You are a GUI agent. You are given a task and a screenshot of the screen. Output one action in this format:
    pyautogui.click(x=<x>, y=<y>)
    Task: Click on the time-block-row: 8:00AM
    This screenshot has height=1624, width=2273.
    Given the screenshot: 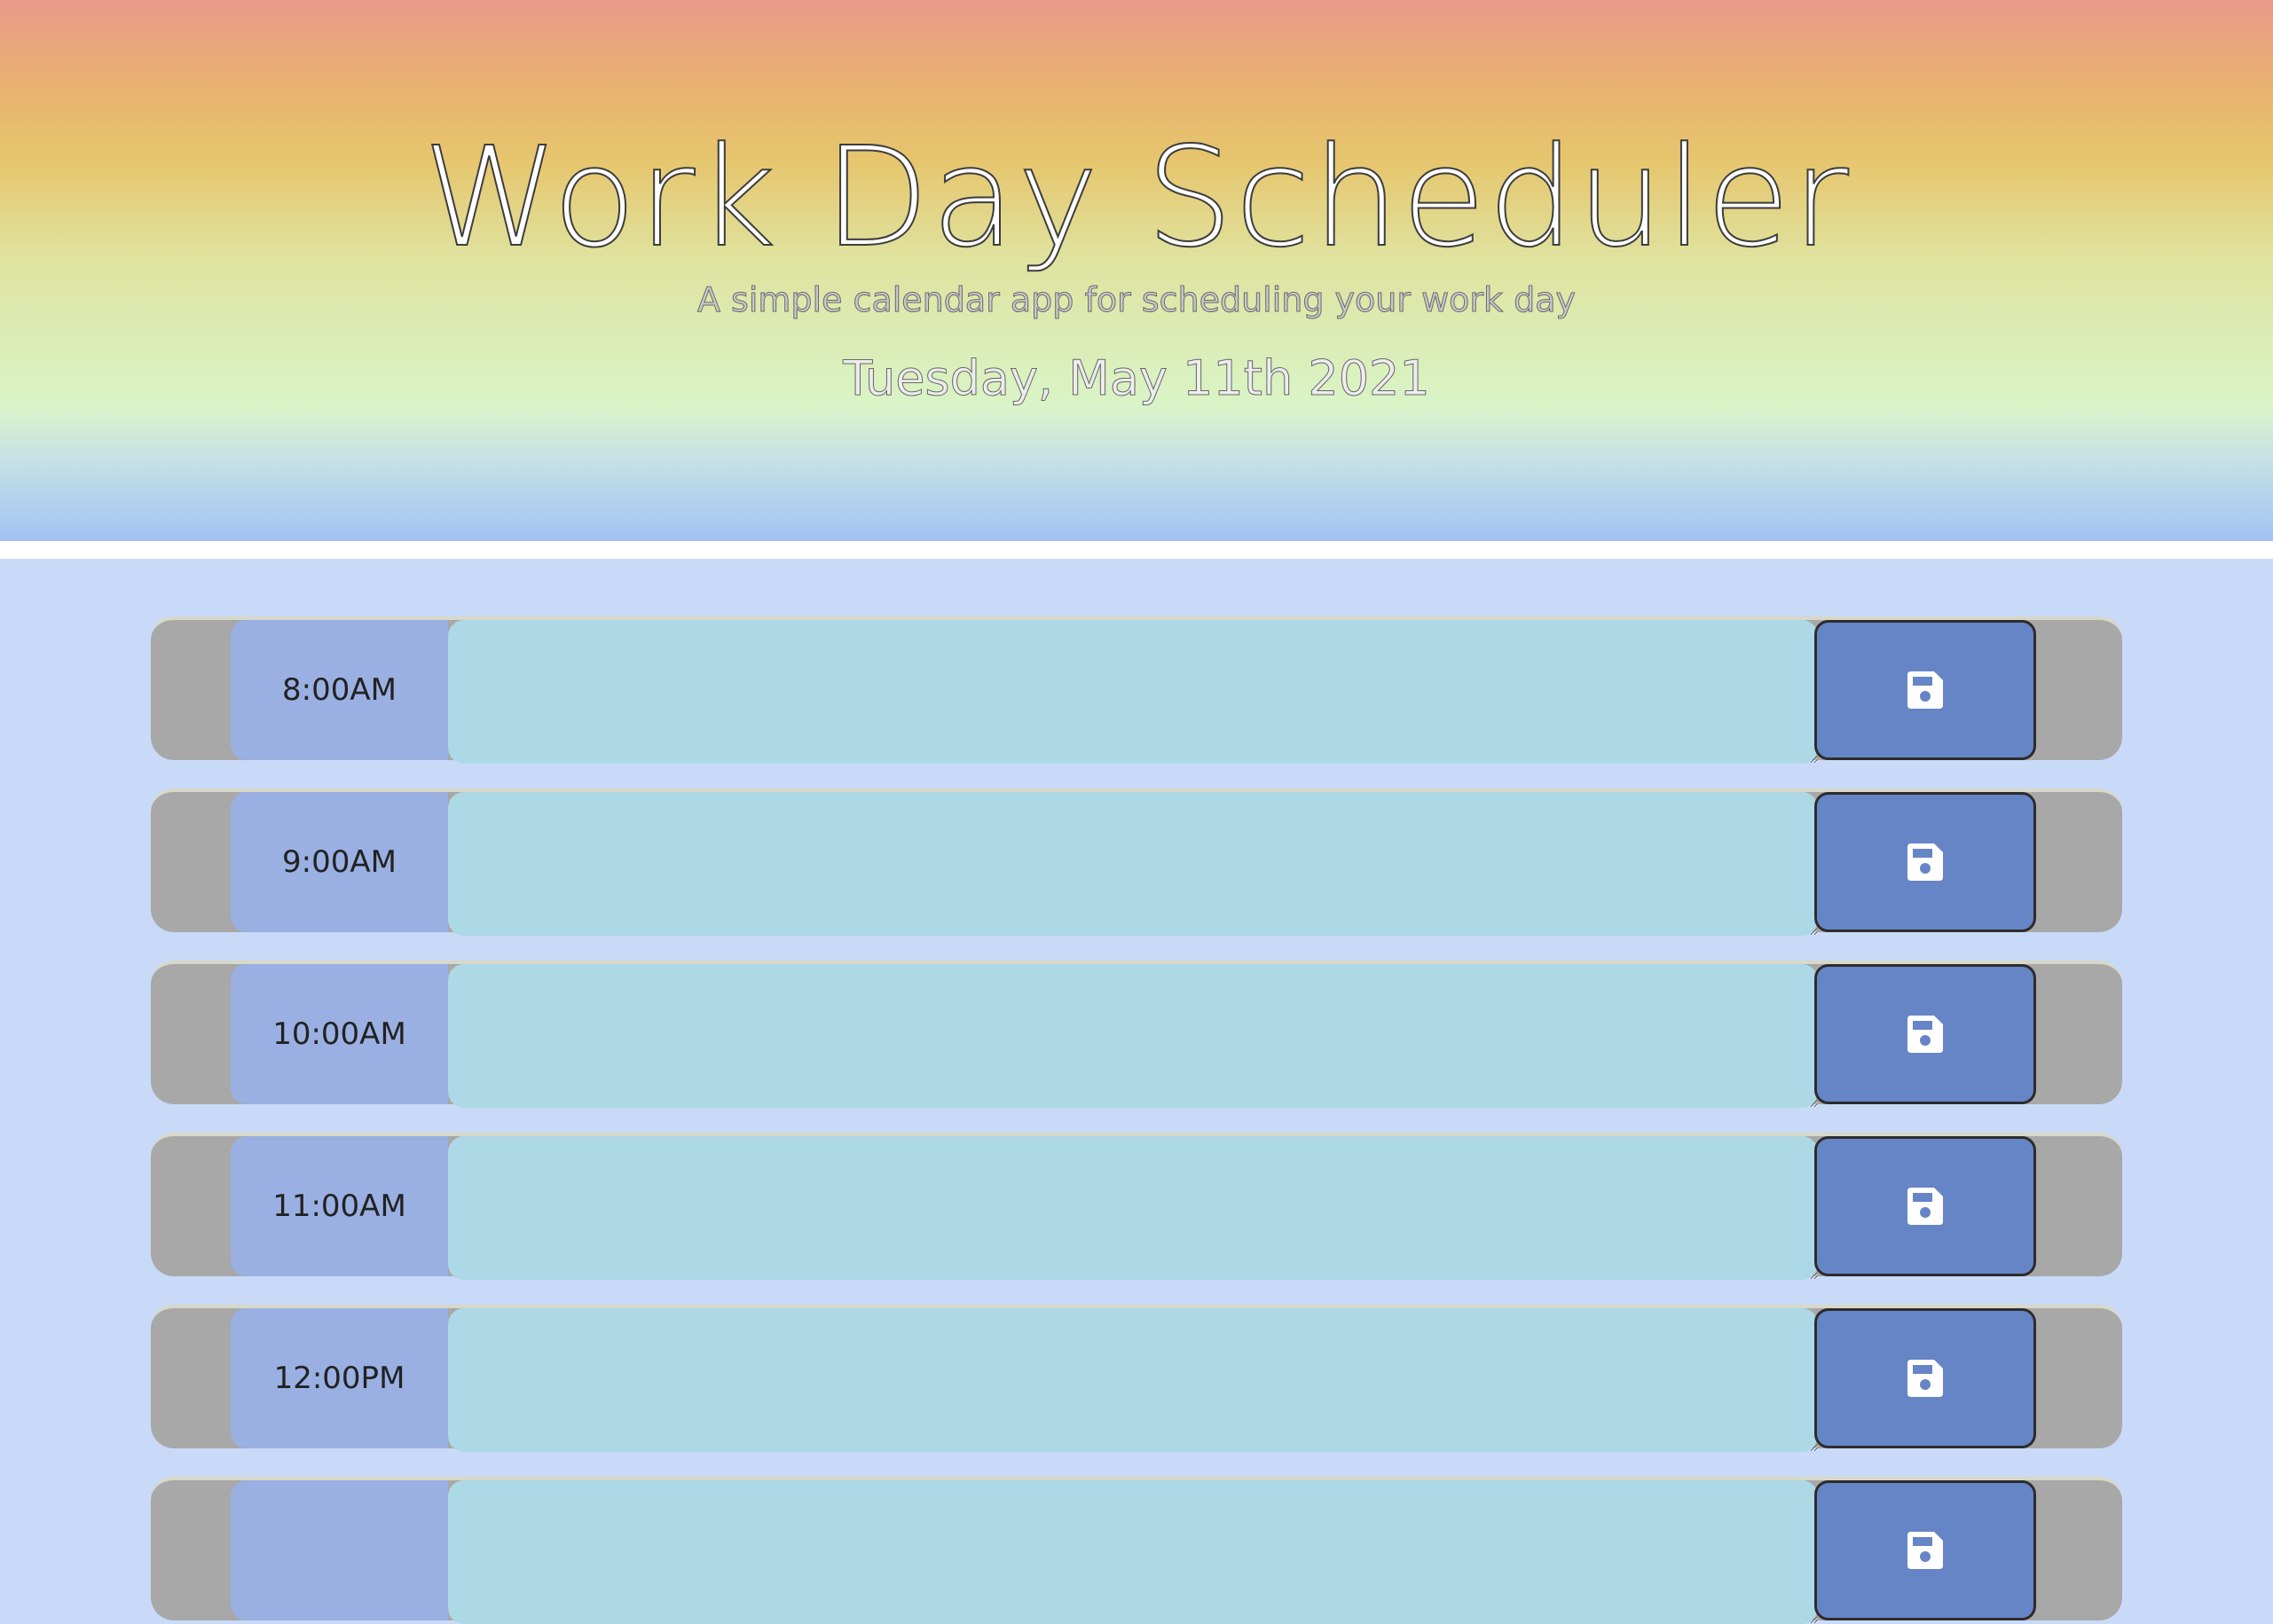 What is the action you would take?
    pyautogui.click(x=1136, y=690)
    